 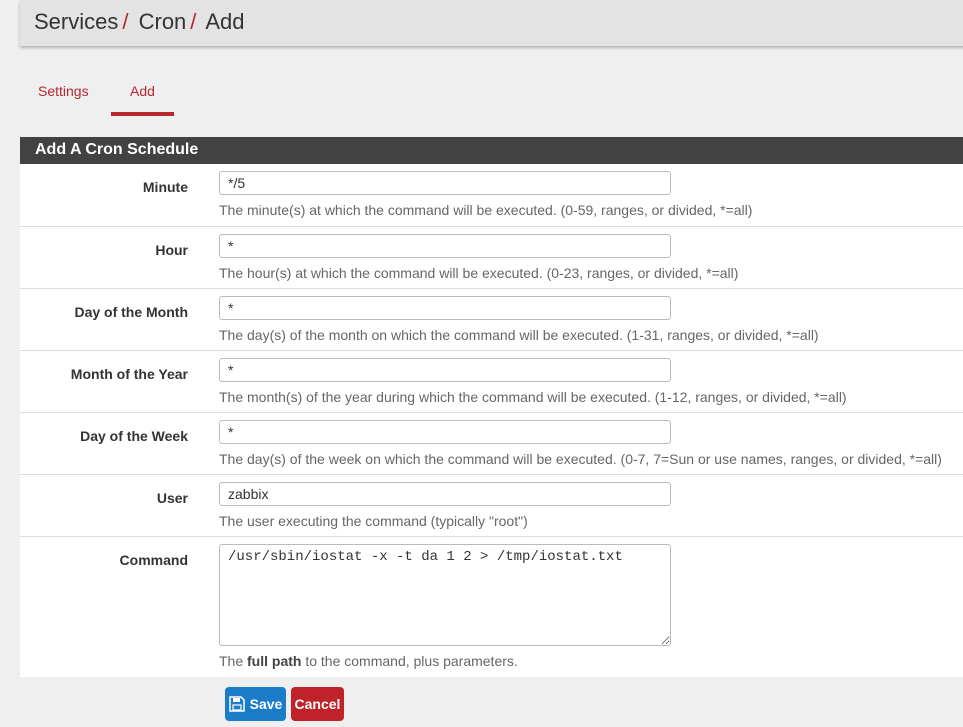 What do you see at coordinates (153, 560) in the screenshot?
I see `command-label: Command` at bounding box center [153, 560].